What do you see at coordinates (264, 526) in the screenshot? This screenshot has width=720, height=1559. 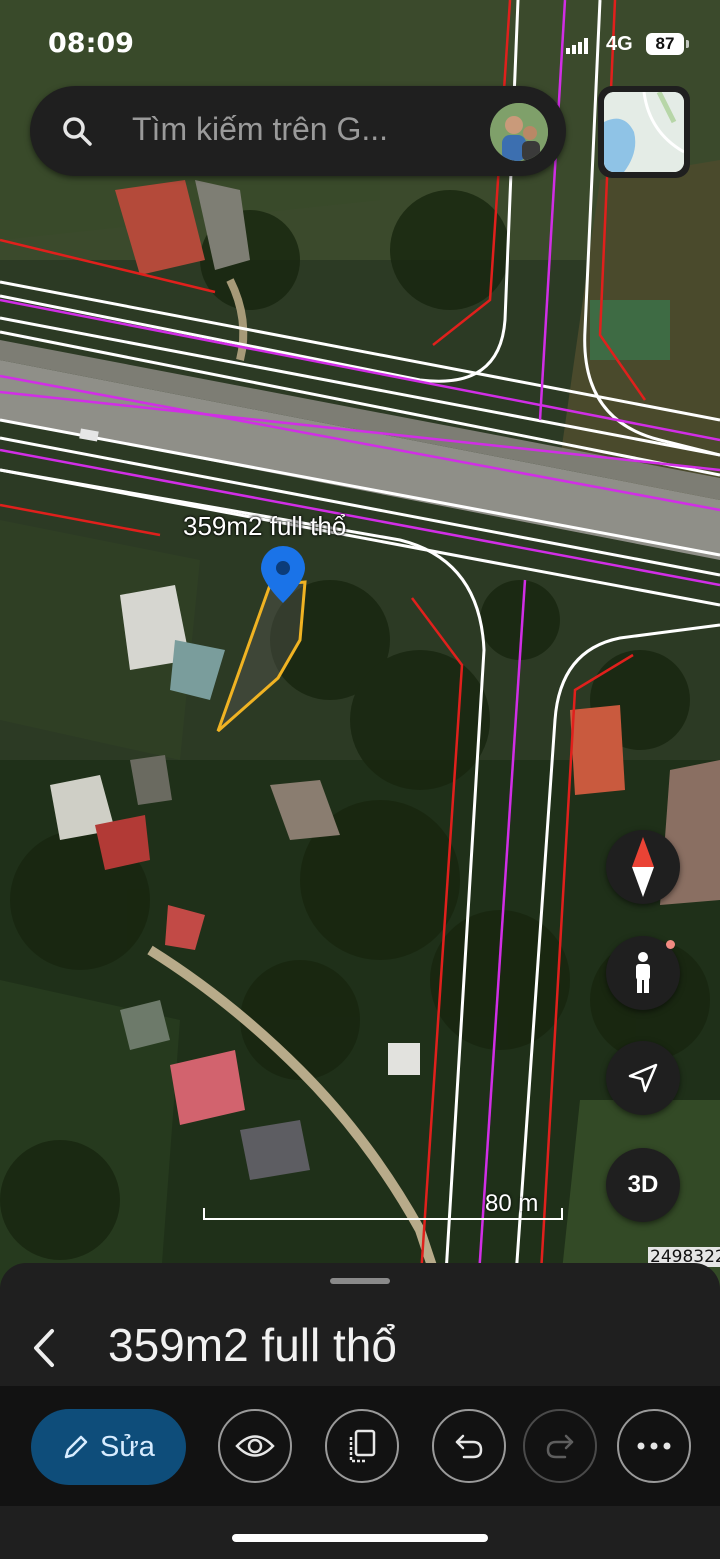 I see `placemark-label: 359m2 full thổ` at bounding box center [264, 526].